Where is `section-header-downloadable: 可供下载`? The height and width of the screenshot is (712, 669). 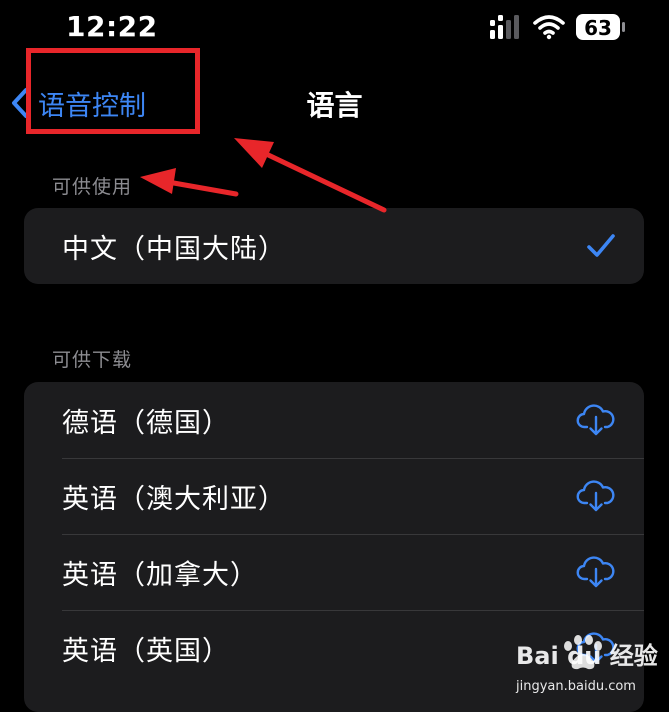 section-header-downloadable: 可供下载 is located at coordinates (92, 360).